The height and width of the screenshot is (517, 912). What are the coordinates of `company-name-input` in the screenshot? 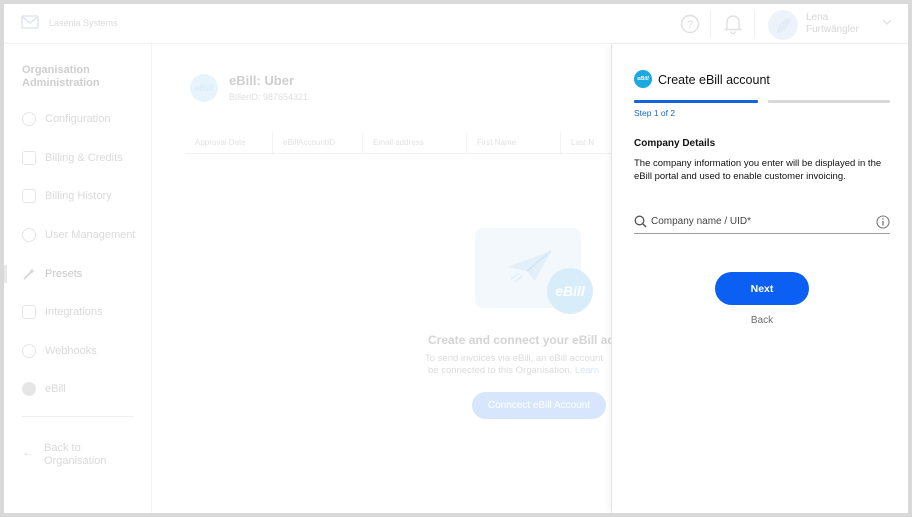 It's located at (761, 221).